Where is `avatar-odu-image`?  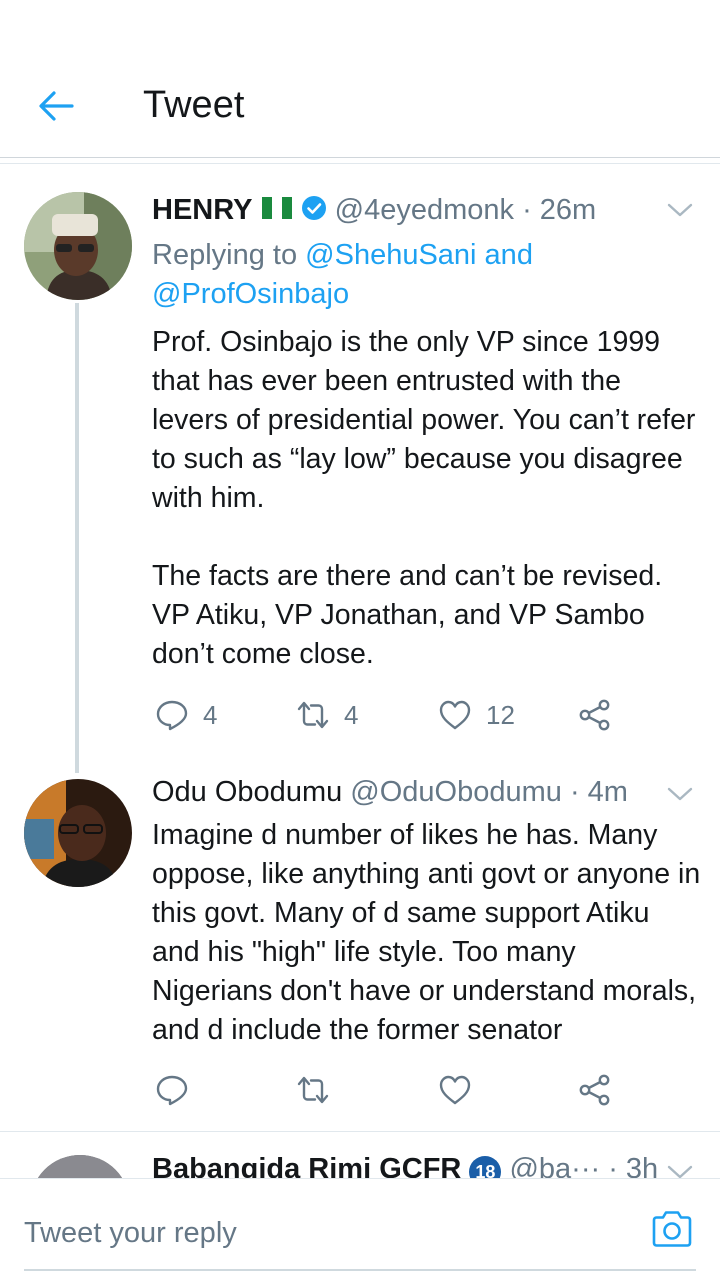
avatar-odu-image is located at coordinates (78, 833).